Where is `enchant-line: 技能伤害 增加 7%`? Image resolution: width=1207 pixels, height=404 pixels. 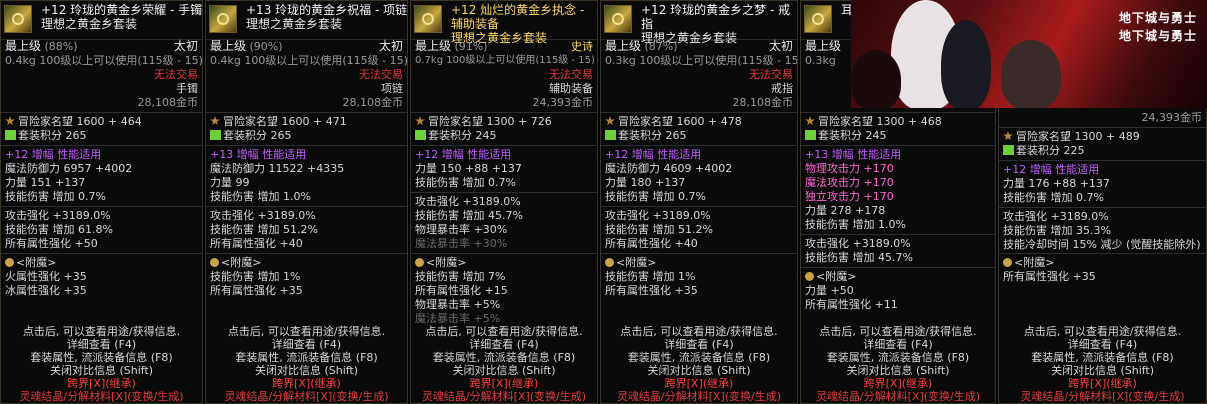
enchant-line: 技能伤害 增加 7% is located at coordinates (460, 276).